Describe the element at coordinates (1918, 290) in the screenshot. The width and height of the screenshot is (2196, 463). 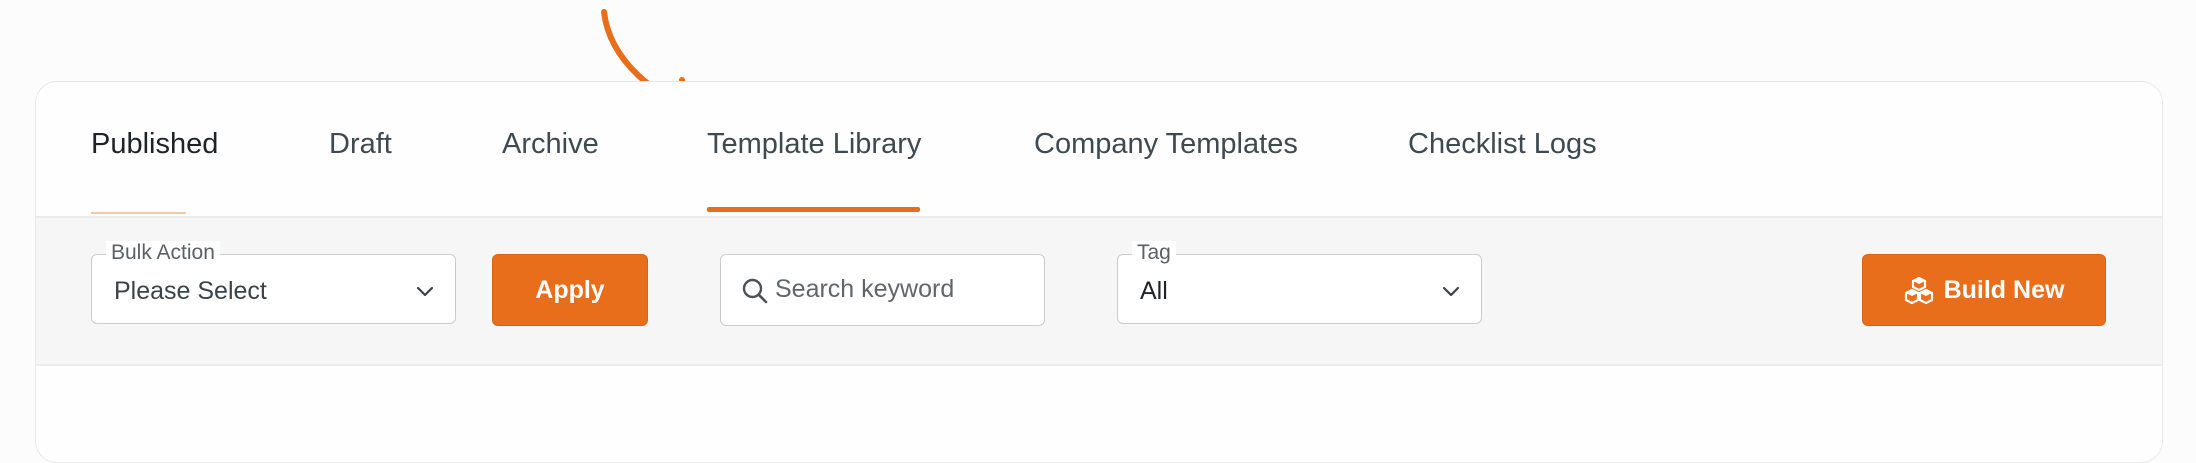
I see `cubes-icon` at that location.